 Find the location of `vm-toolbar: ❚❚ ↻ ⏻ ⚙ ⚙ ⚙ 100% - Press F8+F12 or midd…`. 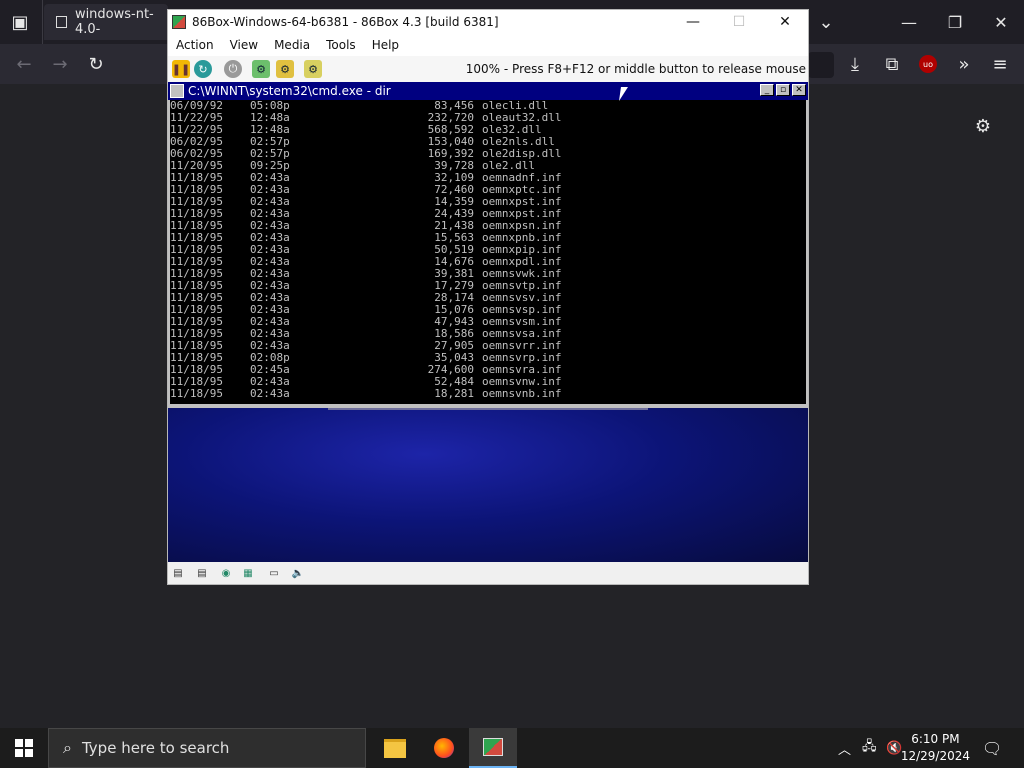

vm-toolbar: ❚❚ ↻ ⏻ ⚙ ⚙ ⚙ 100% - Press F8+F12 or midd… is located at coordinates (488, 69).